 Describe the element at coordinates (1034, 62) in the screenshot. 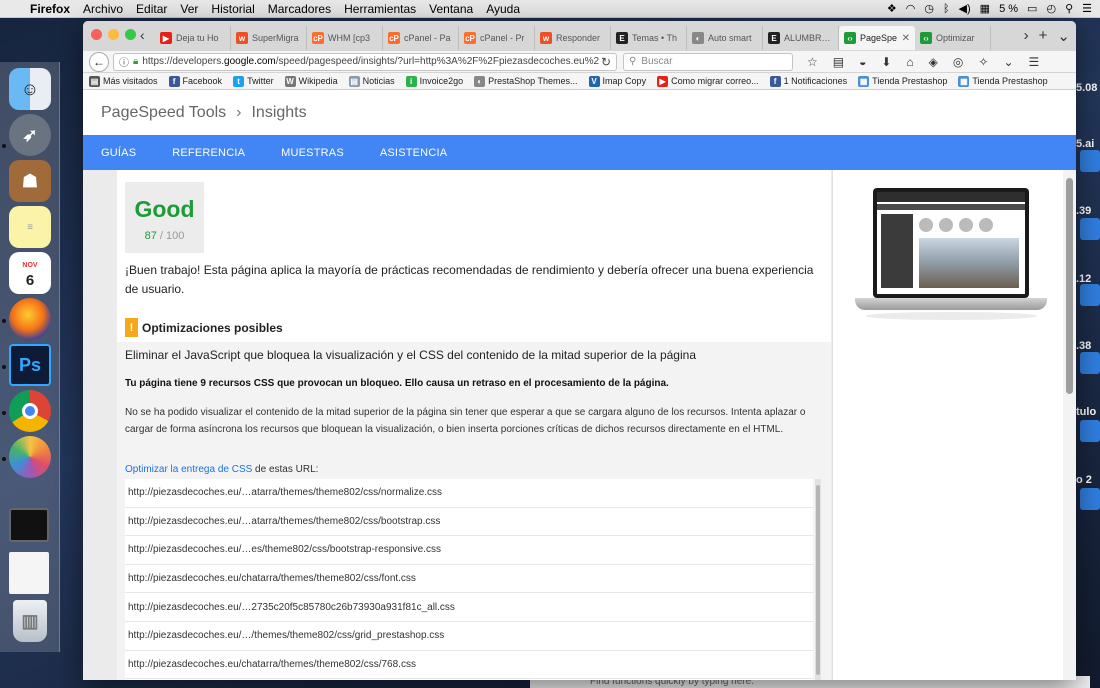

I see `hamburger-menu-icon: ☰` at that location.